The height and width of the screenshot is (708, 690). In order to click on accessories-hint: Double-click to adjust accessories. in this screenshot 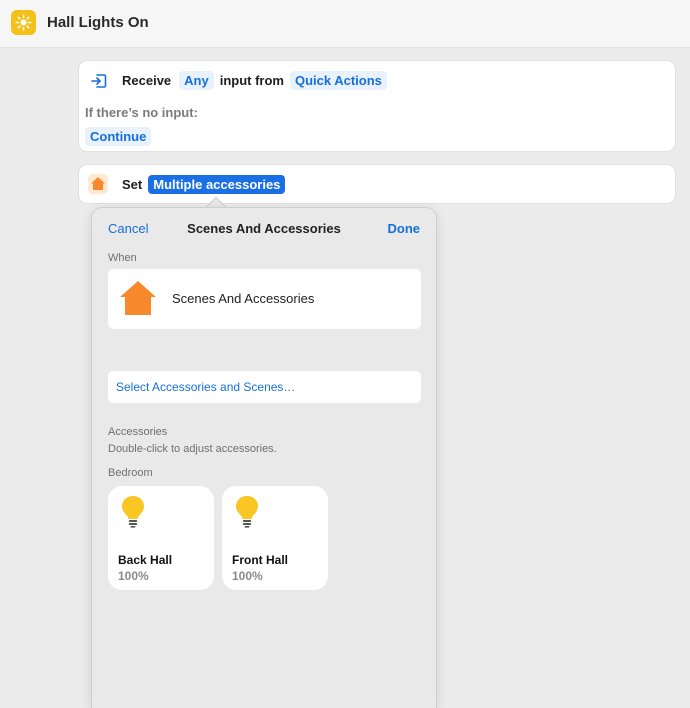, I will do `click(192, 449)`.